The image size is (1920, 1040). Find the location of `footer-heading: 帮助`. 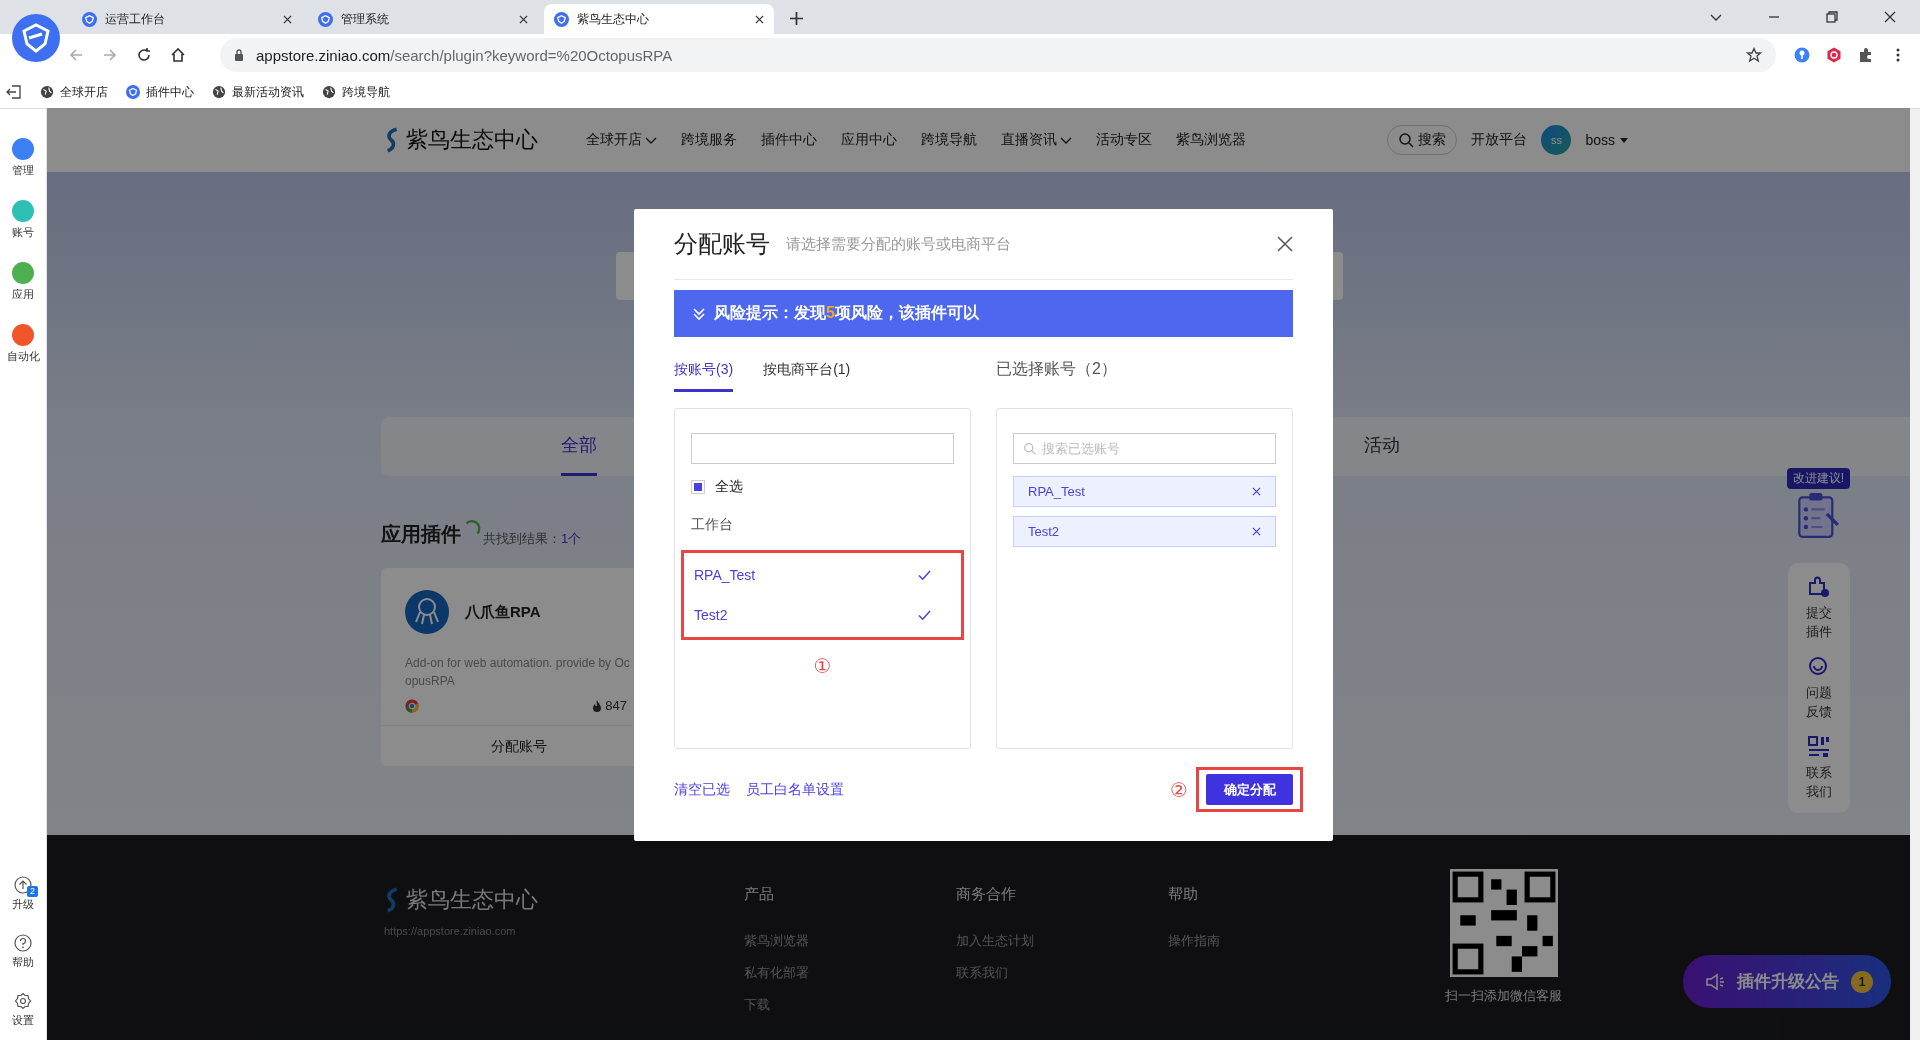

footer-heading: 帮助 is located at coordinates (1183, 894).